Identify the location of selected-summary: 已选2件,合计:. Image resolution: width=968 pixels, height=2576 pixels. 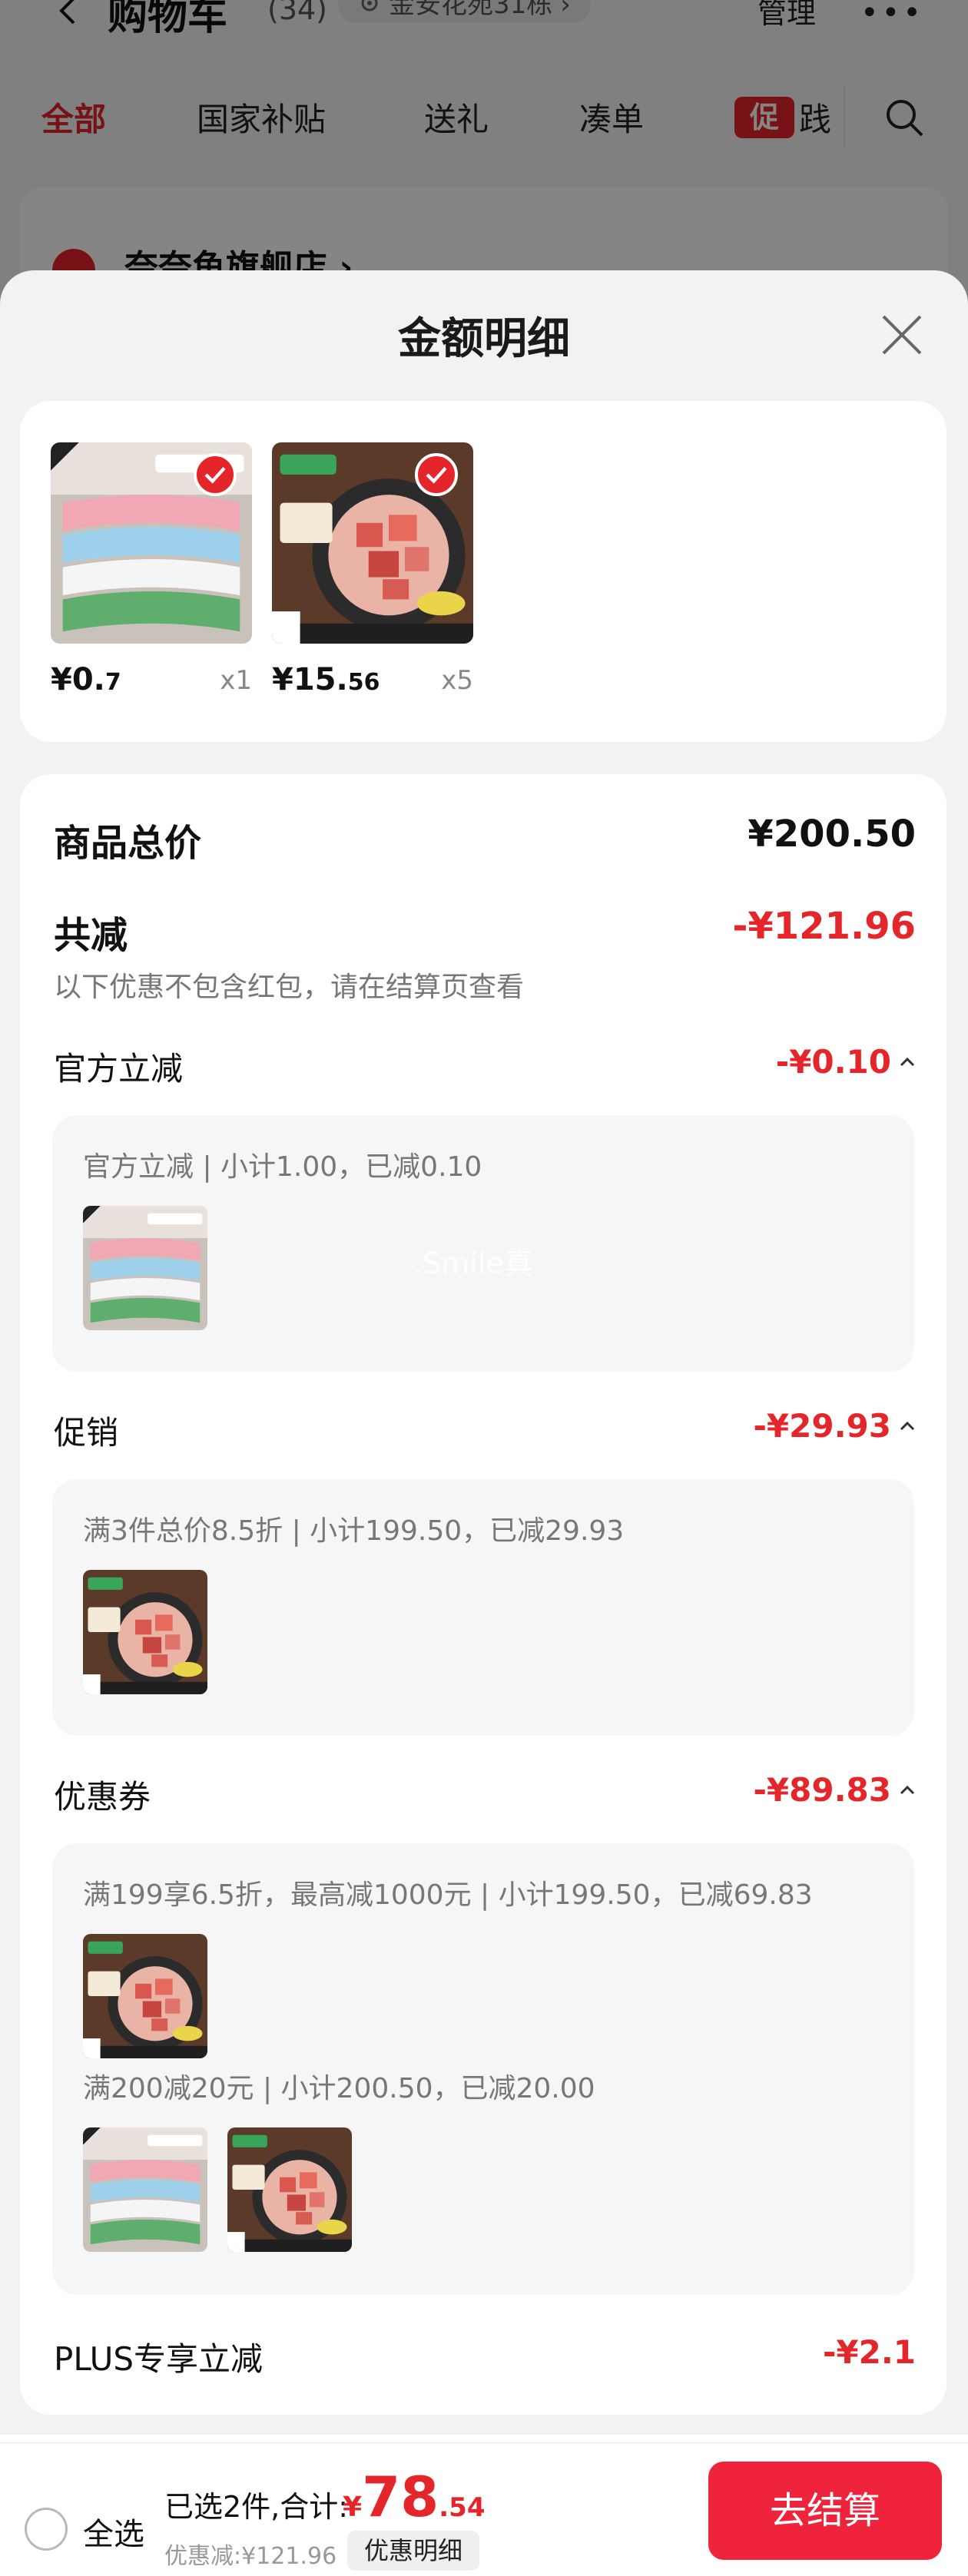
(256, 2507).